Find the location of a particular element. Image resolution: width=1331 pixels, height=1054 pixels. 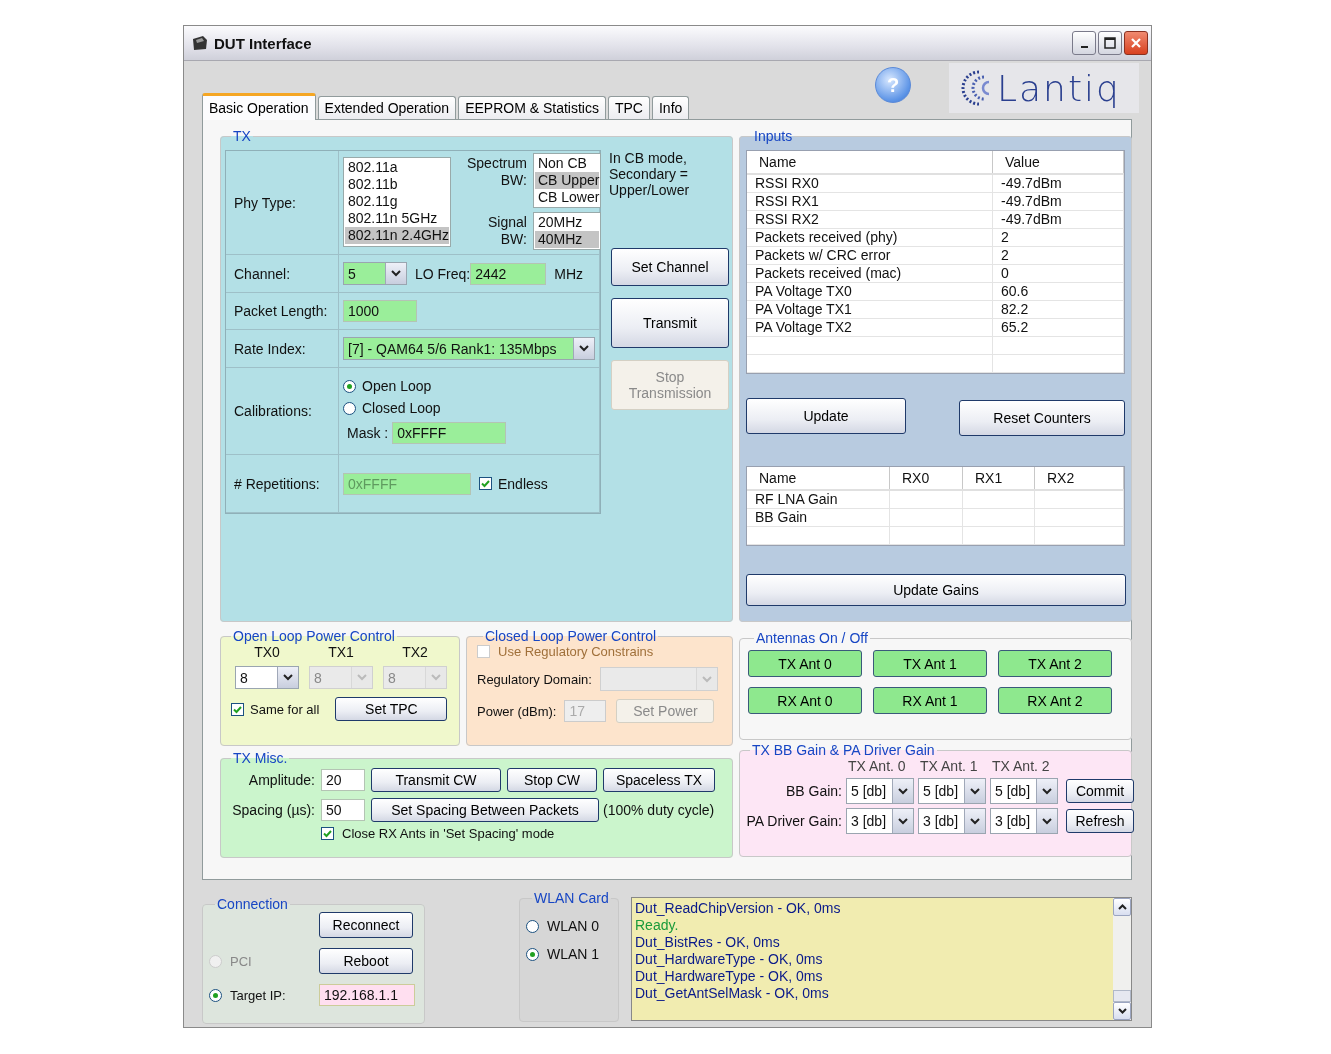

field-label: Channel: is located at coordinates (262, 273).